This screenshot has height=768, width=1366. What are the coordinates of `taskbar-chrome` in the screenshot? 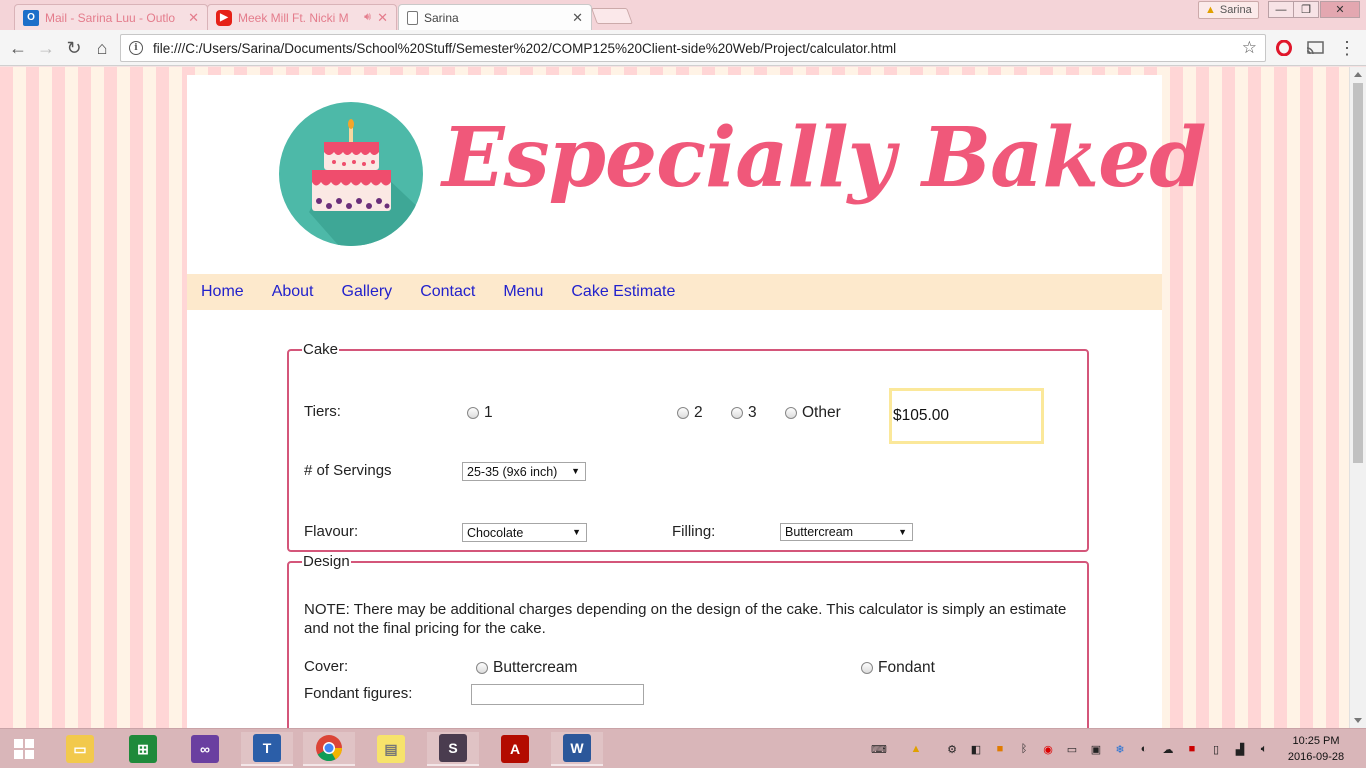 It's located at (329, 749).